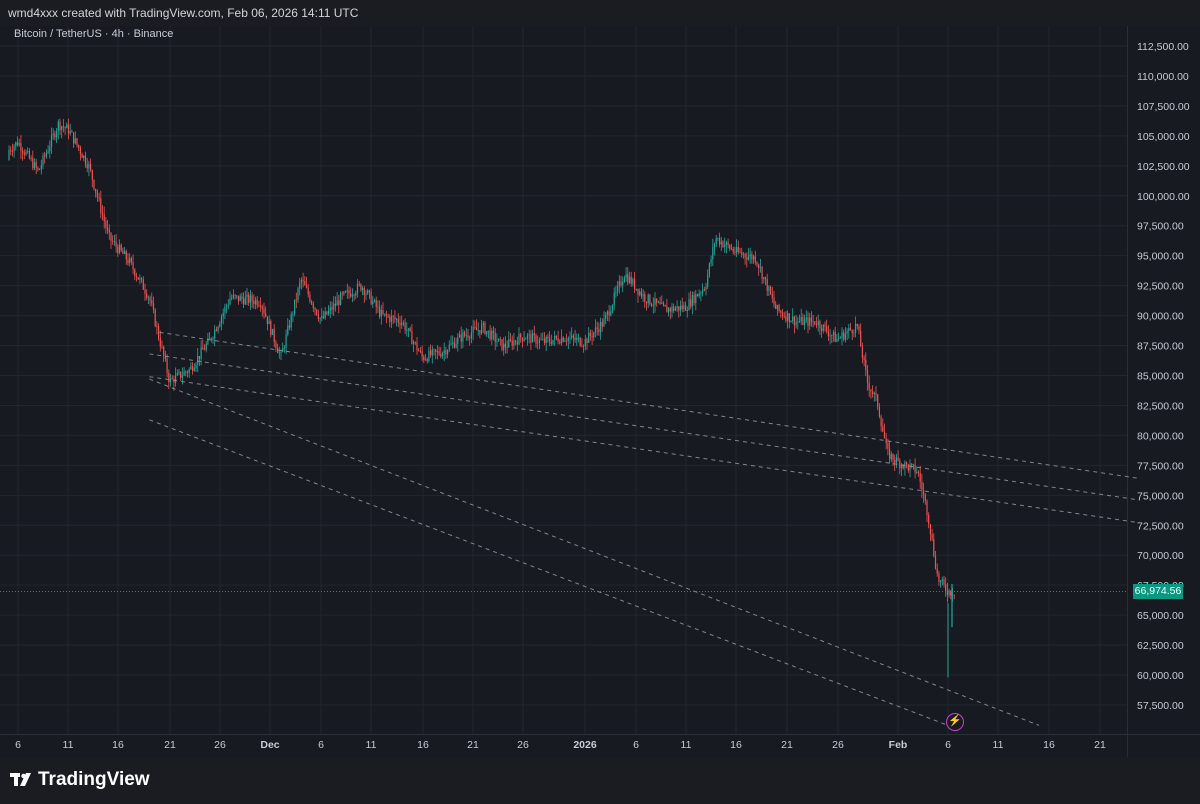 This screenshot has height=804, width=1200. What do you see at coordinates (600, 780) in the screenshot?
I see `footer: TradingView` at bounding box center [600, 780].